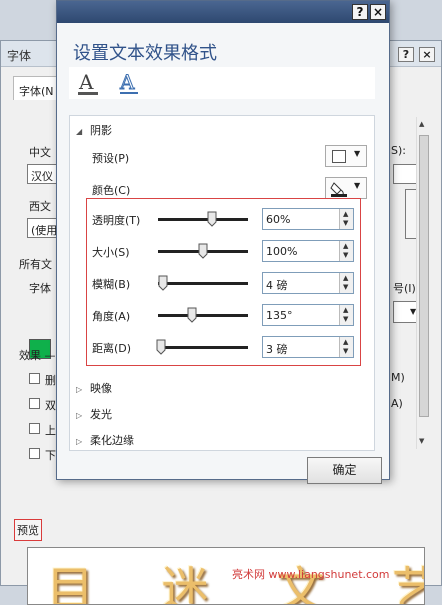 The image size is (442, 605). I want to click on font-dialog-title: 字体, so click(19, 56).